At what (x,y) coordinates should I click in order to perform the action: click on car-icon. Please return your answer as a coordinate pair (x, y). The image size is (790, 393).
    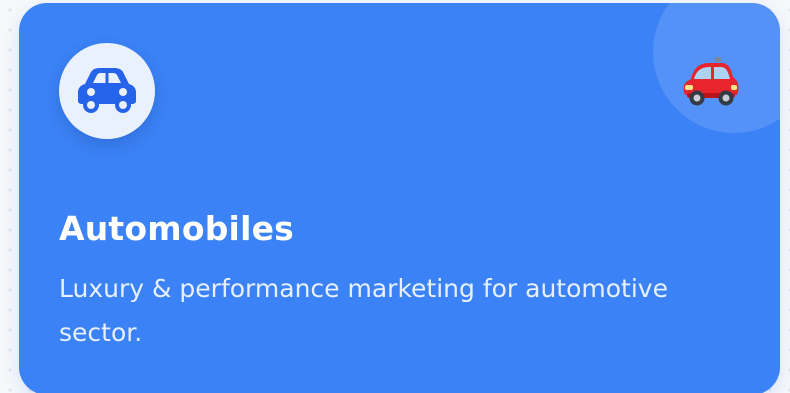
    Looking at the image, I should click on (107, 90).